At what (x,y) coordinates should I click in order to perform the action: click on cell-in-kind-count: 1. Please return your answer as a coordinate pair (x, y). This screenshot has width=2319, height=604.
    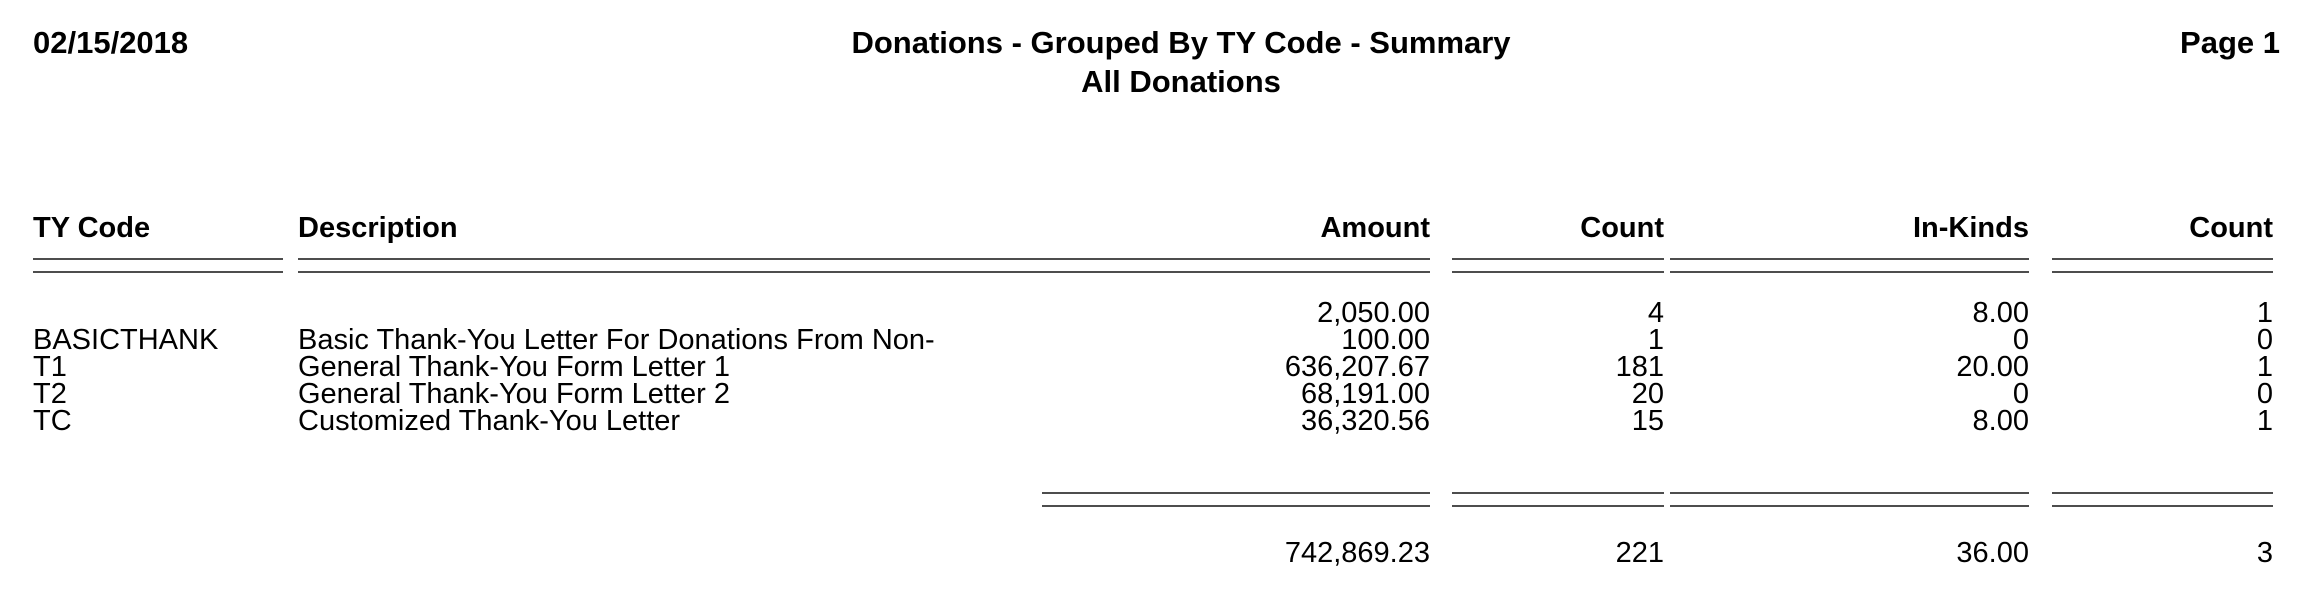
    Looking at the image, I should click on (2264, 421).